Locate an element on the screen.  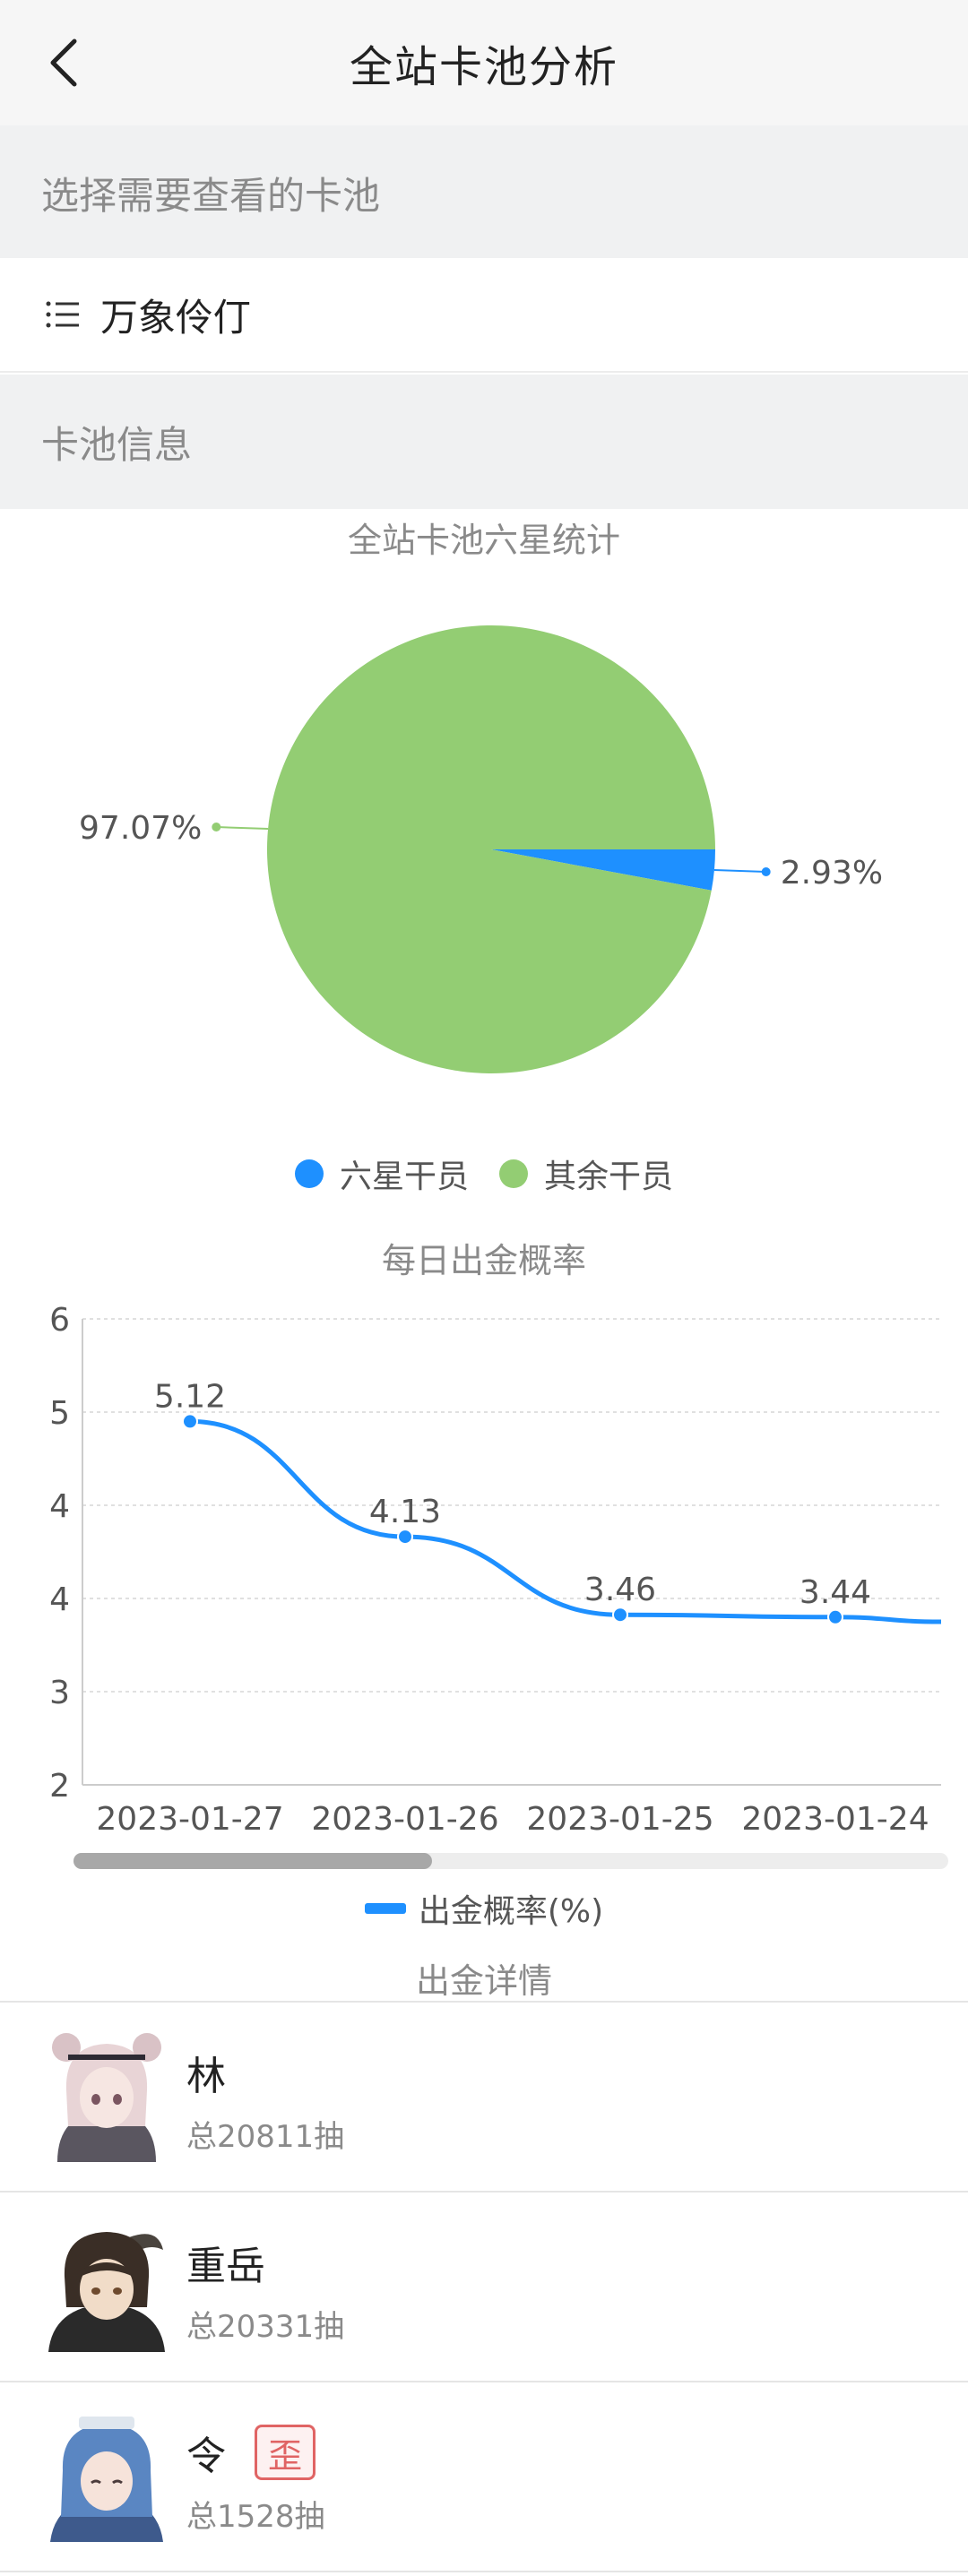
x-tick-label-1: 2023-01-26 is located at coordinates (404, 1820).